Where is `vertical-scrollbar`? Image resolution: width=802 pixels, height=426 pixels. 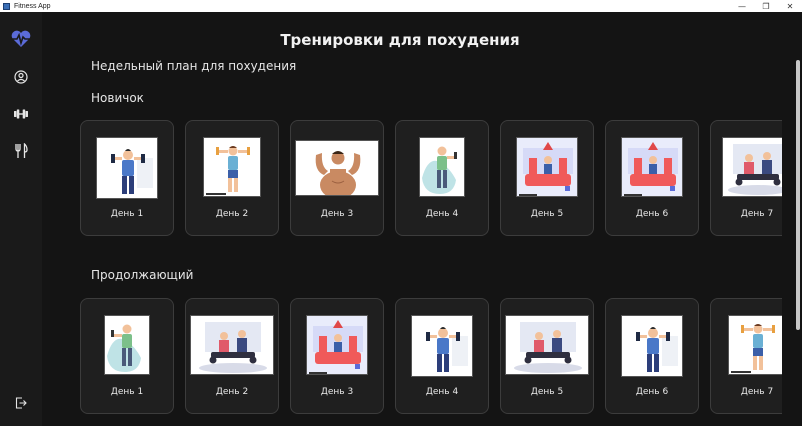 vertical-scrollbar is located at coordinates (798, 219).